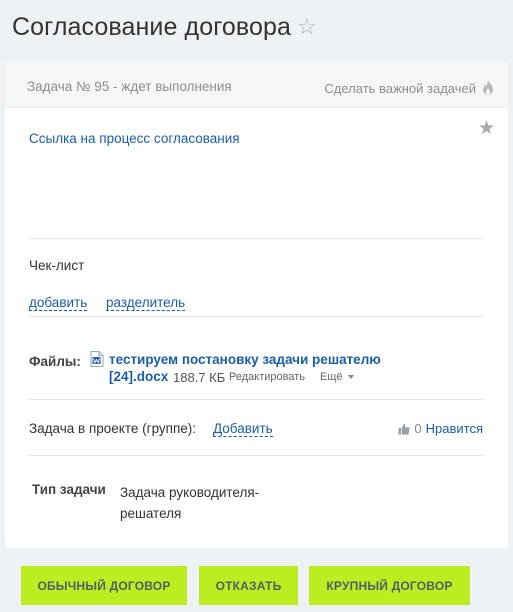 The height and width of the screenshot is (612, 513). I want to click on checklist-add-link: добавить, so click(58, 303).